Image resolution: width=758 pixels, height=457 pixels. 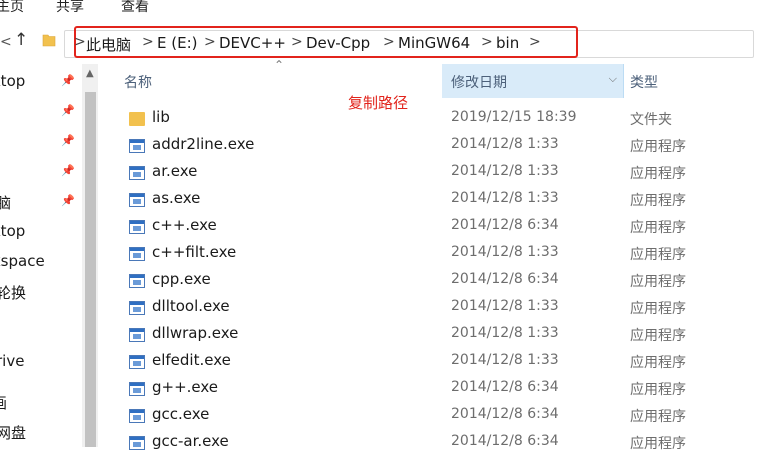 What do you see at coordinates (514, 117) in the screenshot?
I see `file-date: 2019/12/15 18:39` at bounding box center [514, 117].